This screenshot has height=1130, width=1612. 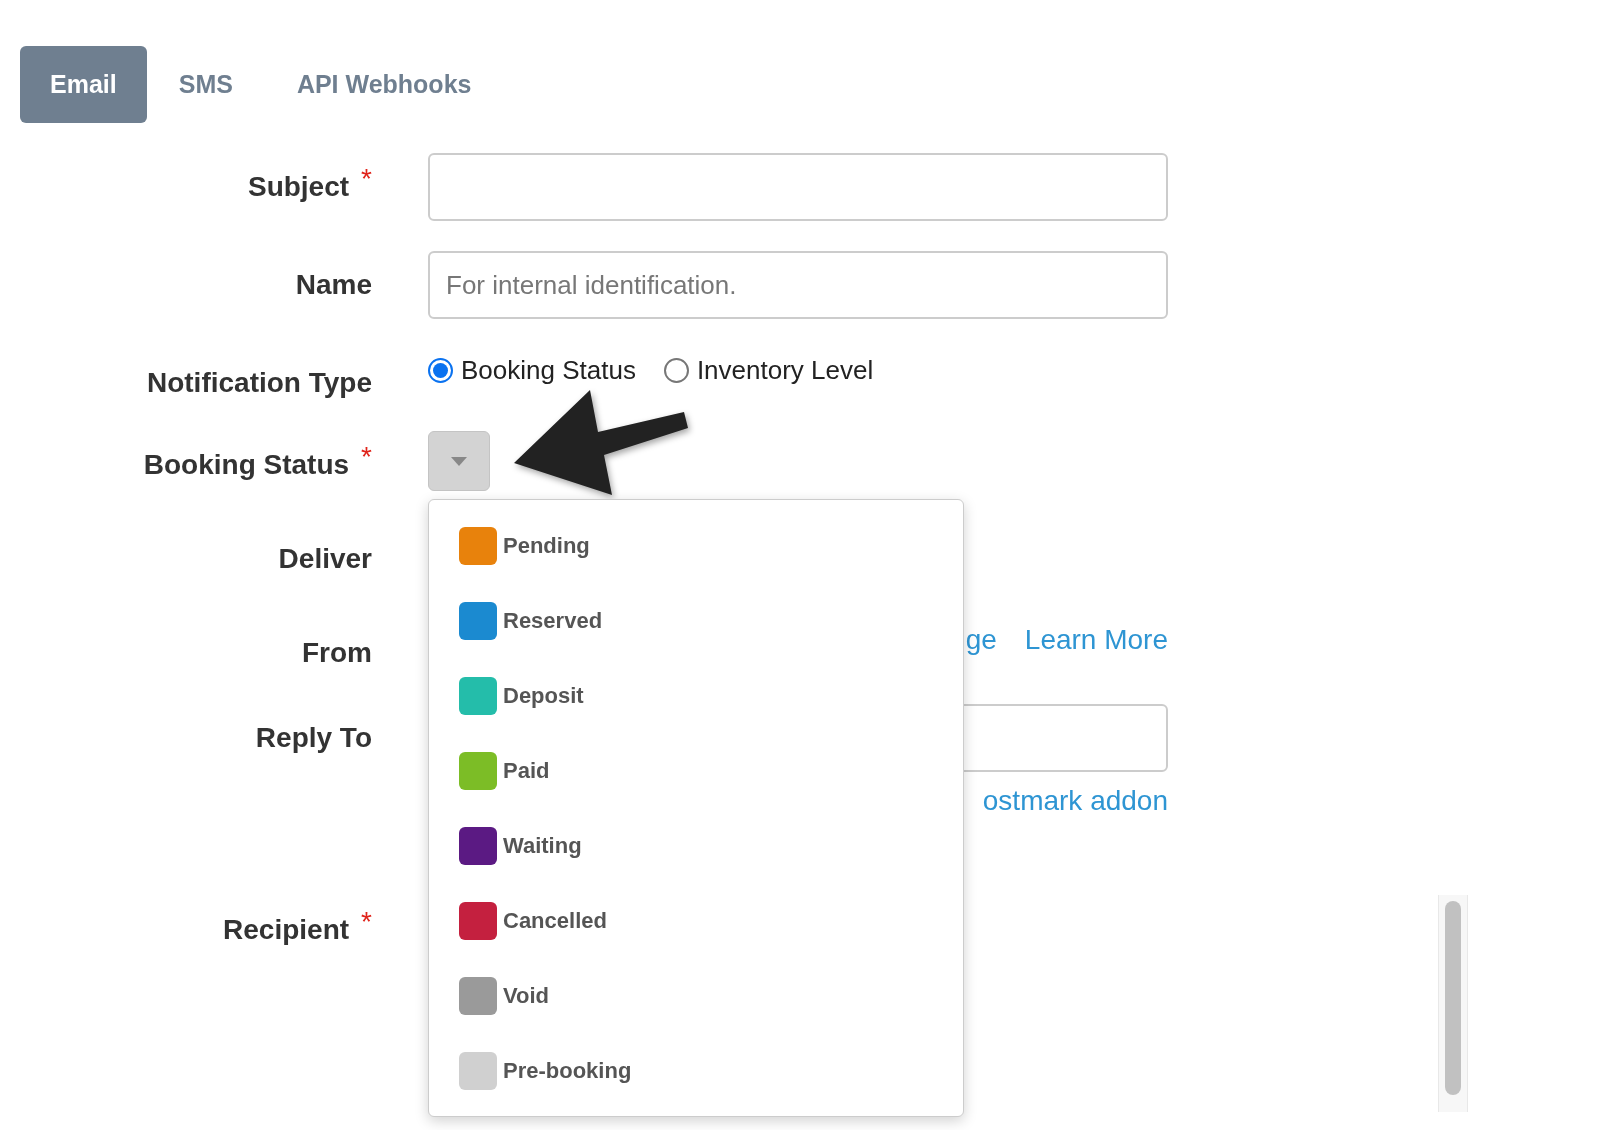 What do you see at coordinates (696, 864) in the screenshot?
I see `status-option: Waiting` at bounding box center [696, 864].